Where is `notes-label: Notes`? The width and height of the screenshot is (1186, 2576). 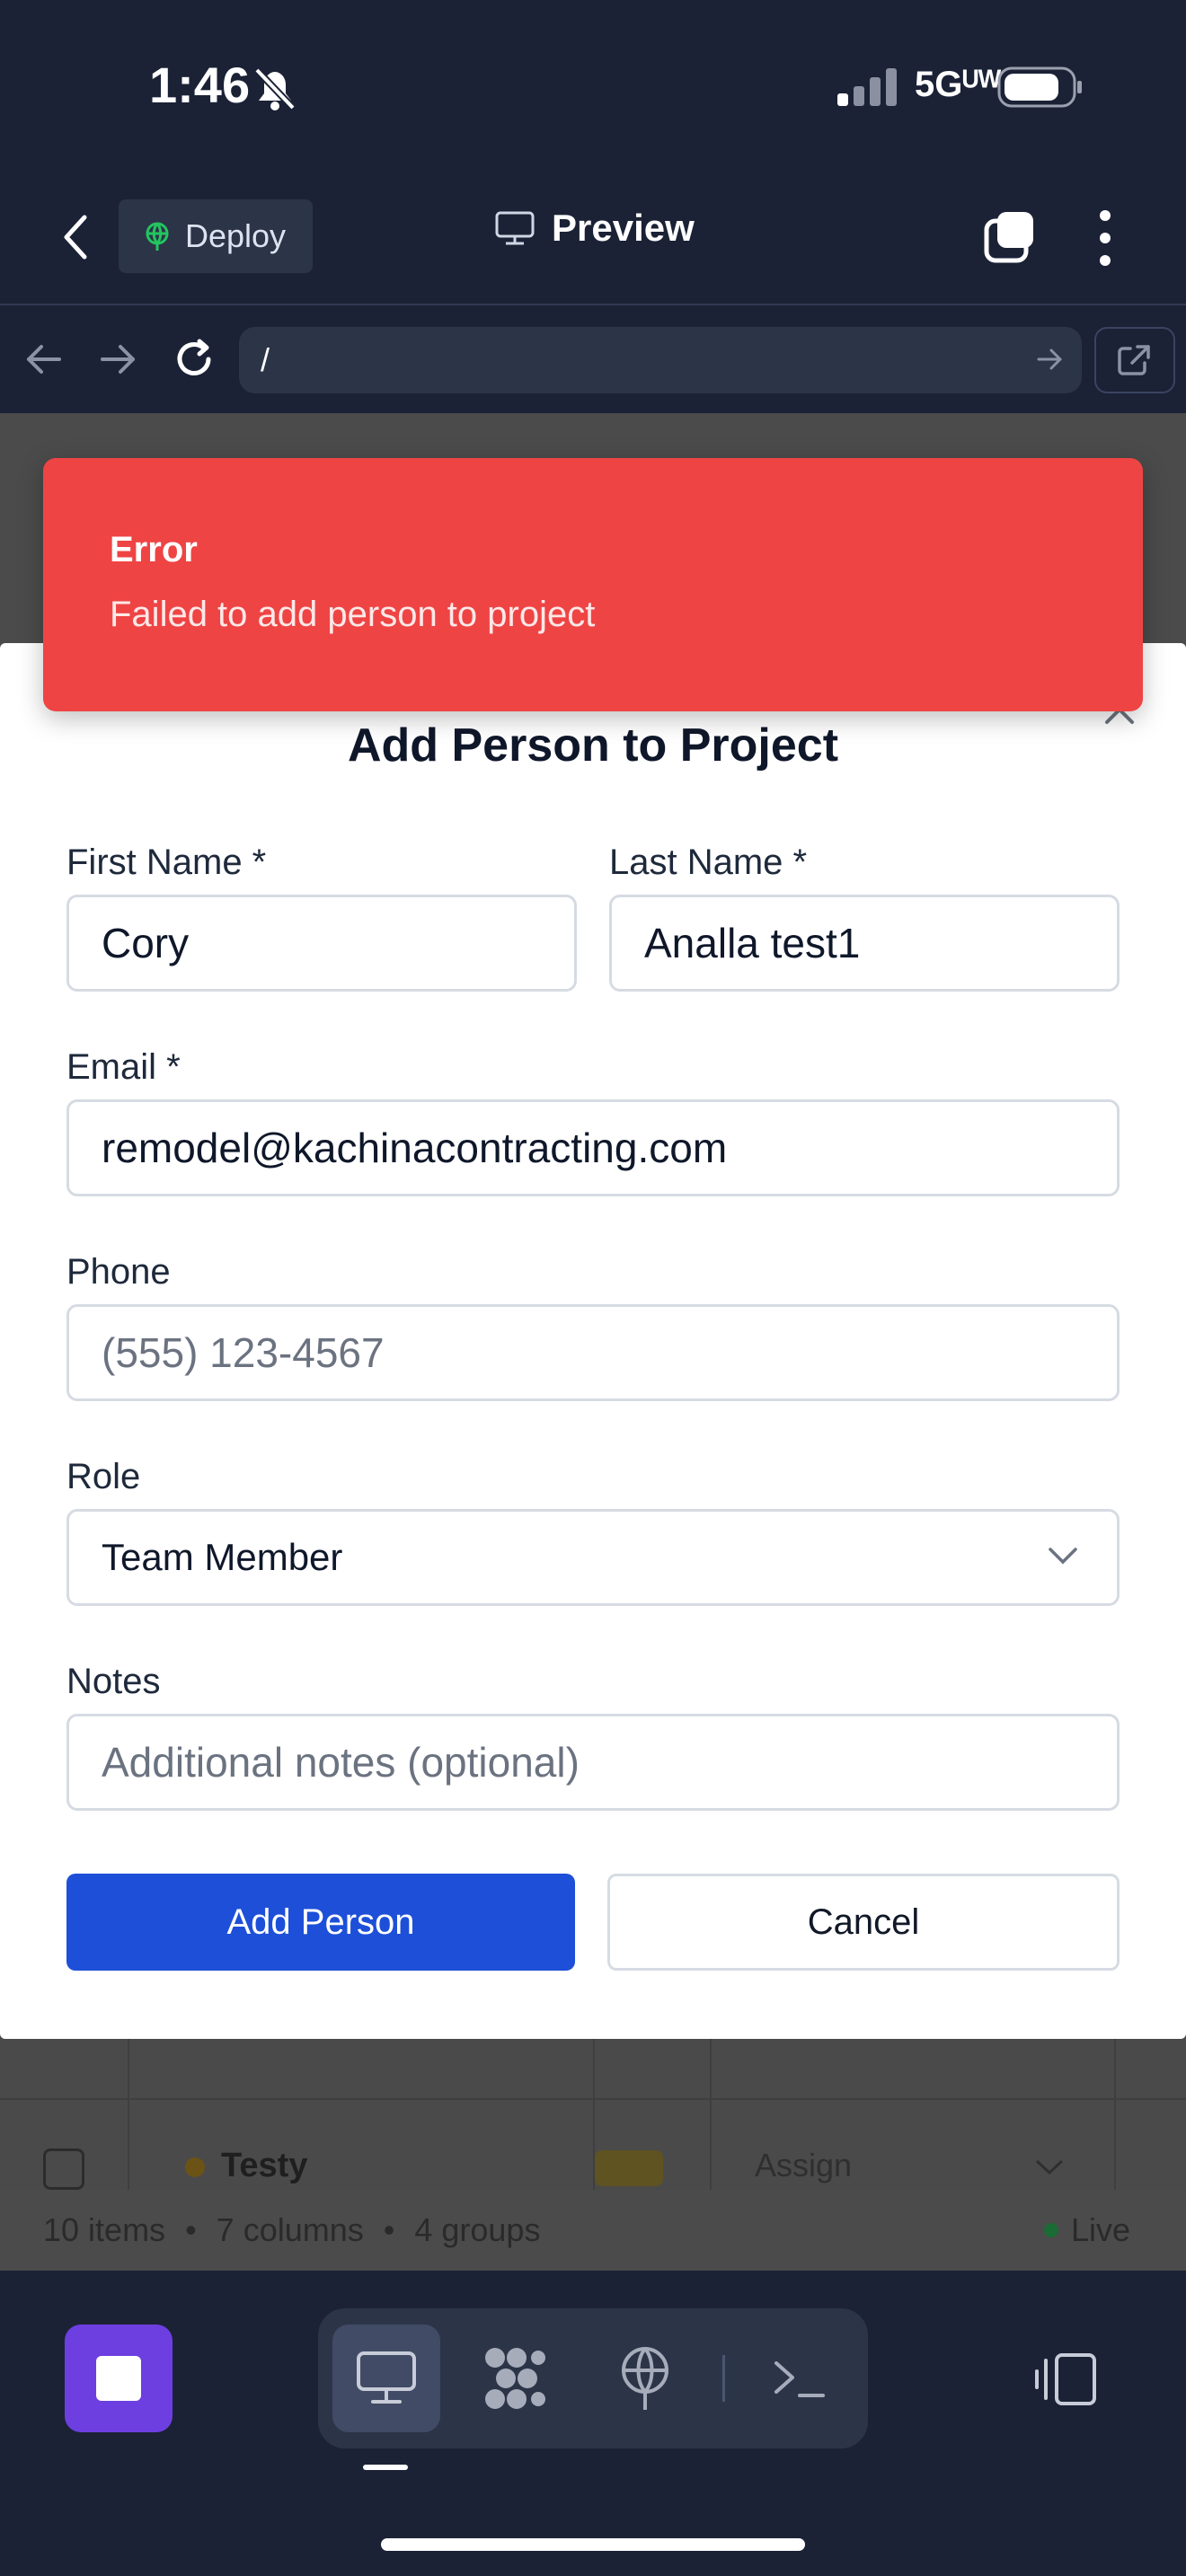
notes-label: Notes is located at coordinates (113, 1681).